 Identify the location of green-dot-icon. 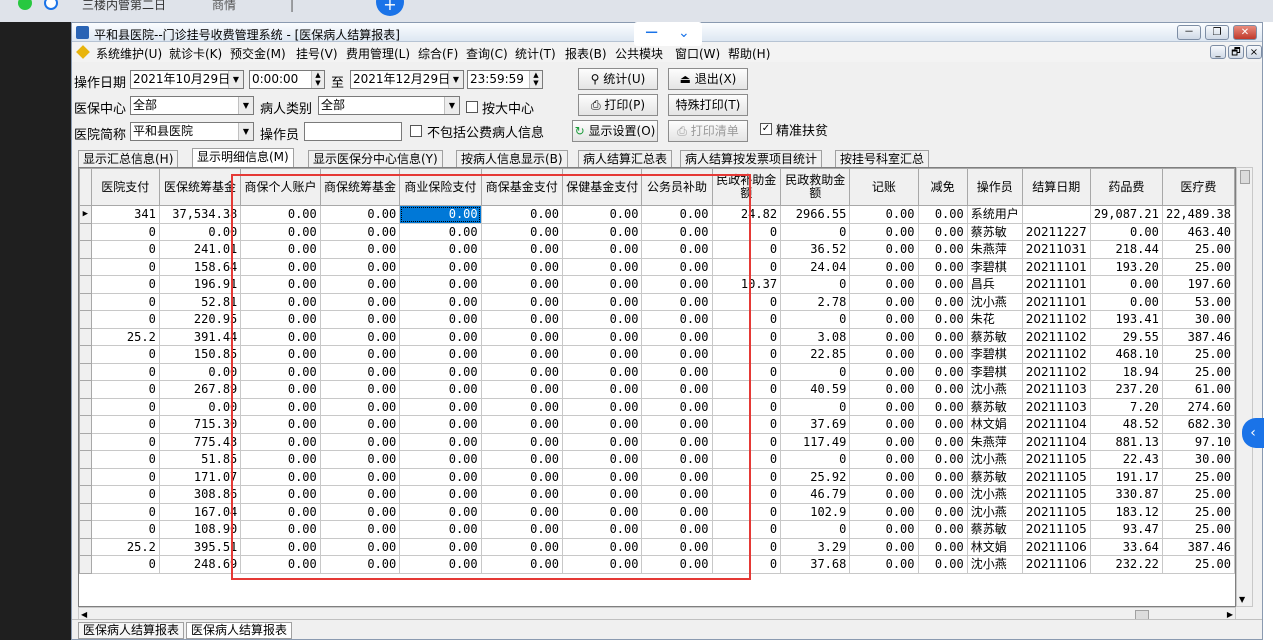
(25, 5).